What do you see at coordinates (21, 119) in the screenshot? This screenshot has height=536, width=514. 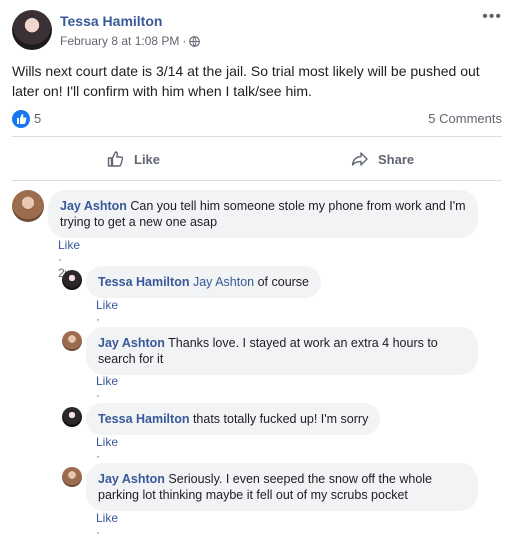 I see `like-reaction-icon` at bounding box center [21, 119].